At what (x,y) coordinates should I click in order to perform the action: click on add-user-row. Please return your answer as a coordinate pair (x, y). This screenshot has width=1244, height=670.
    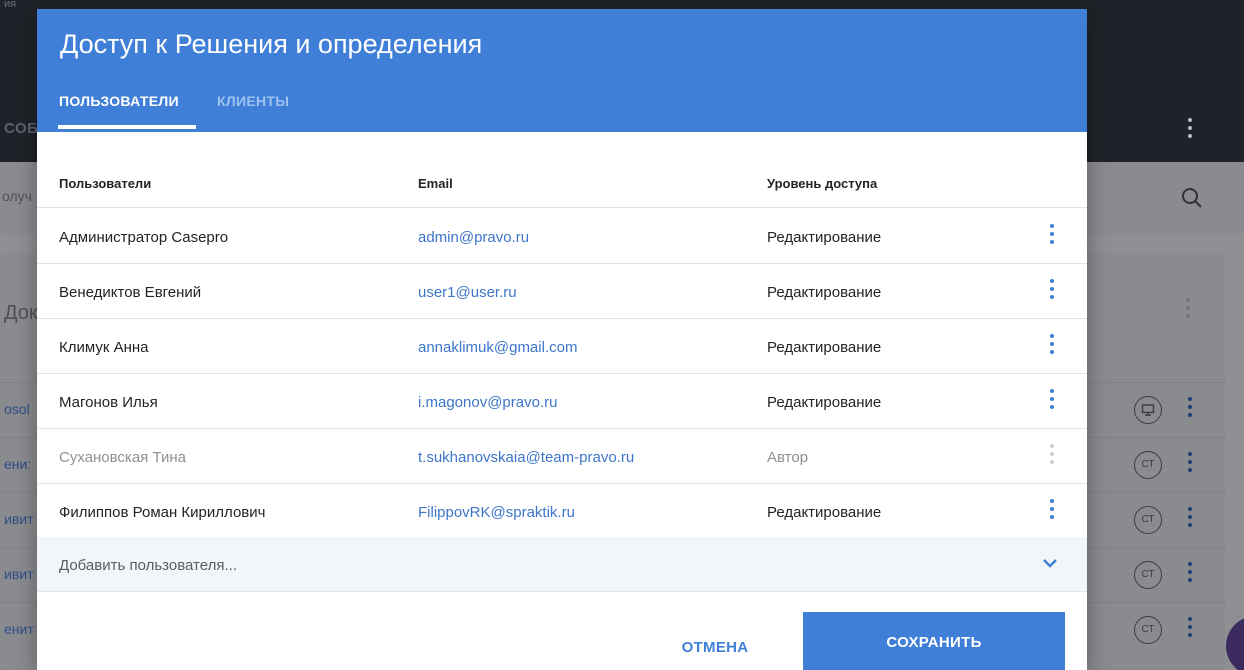
    Looking at the image, I should click on (562, 564).